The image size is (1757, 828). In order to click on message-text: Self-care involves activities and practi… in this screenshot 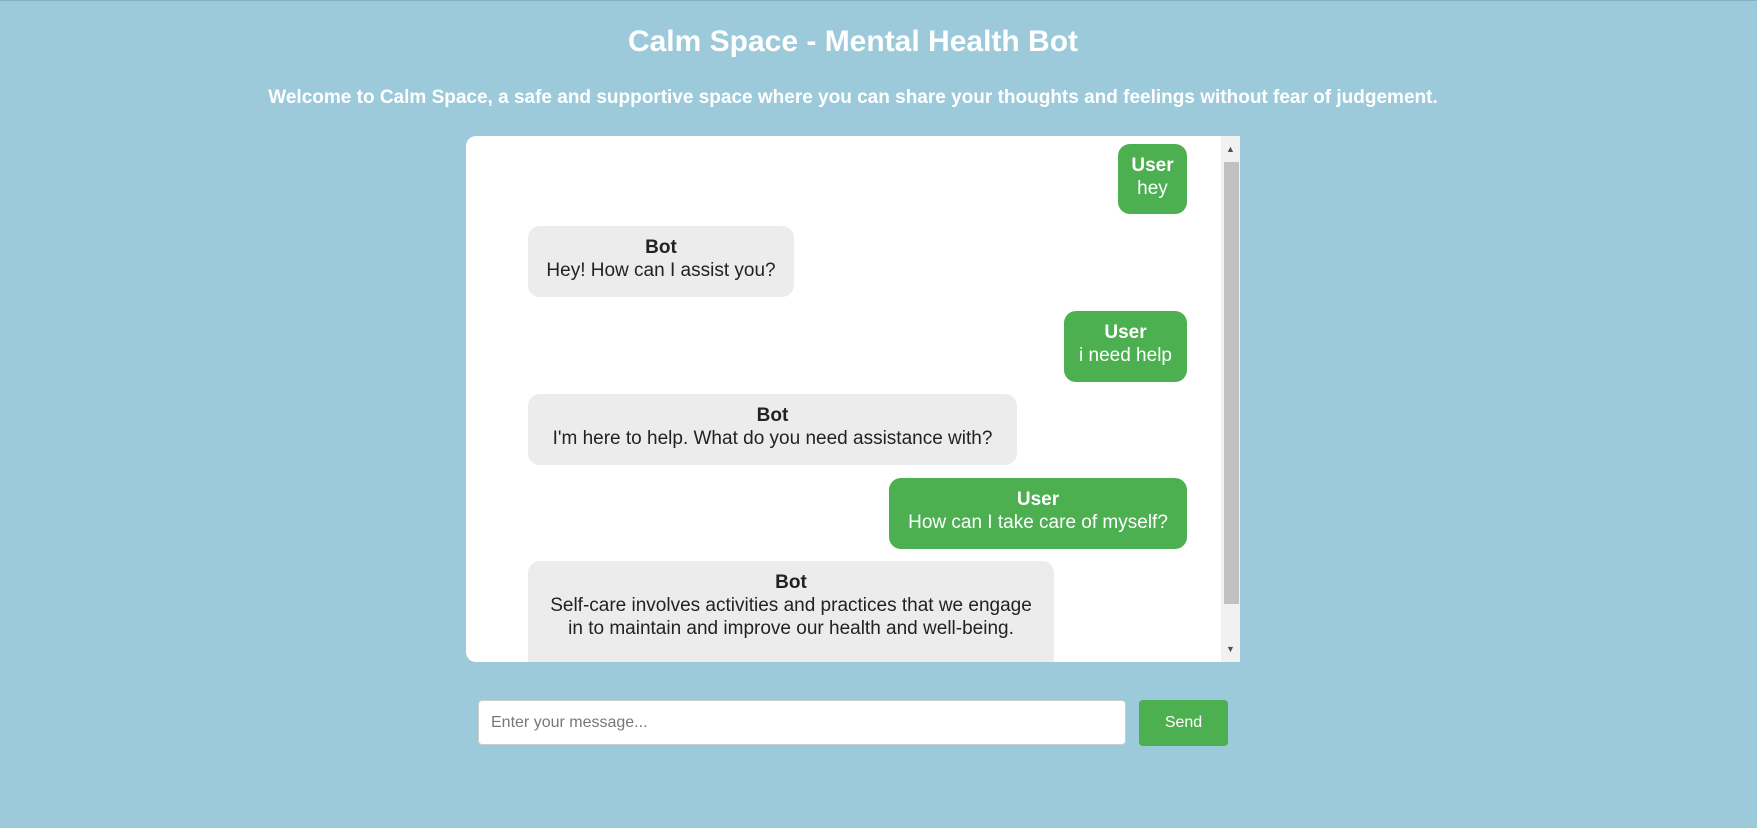, I will do `click(791, 617)`.